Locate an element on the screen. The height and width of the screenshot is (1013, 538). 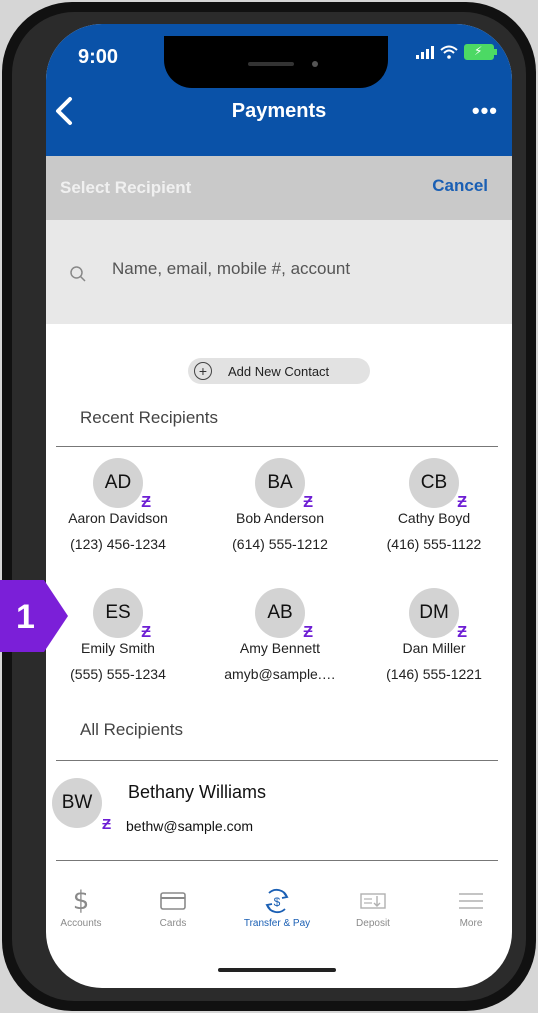
page-title: Payments is located at coordinates (279, 111).